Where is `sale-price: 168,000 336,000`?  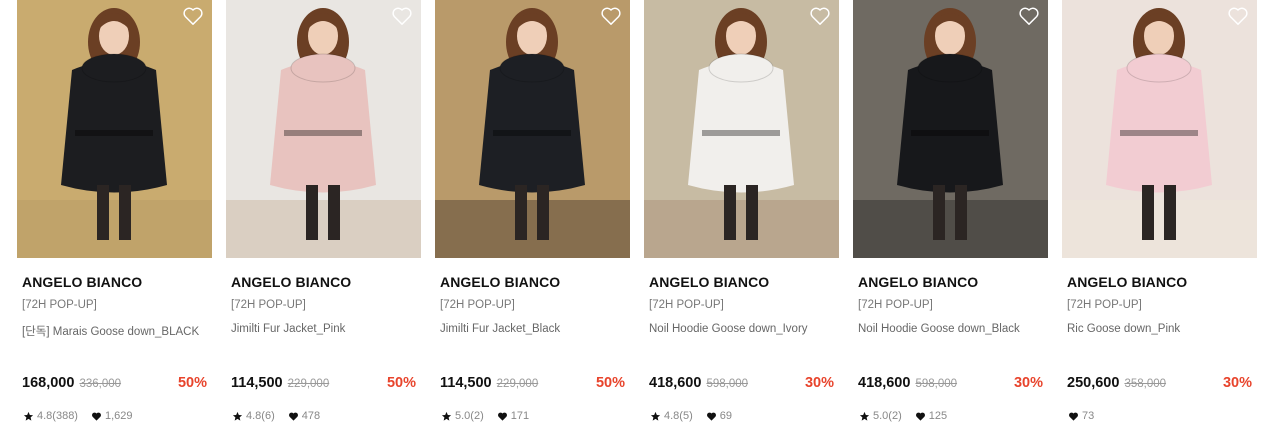
sale-price: 168,000 336,000 is located at coordinates (71, 383).